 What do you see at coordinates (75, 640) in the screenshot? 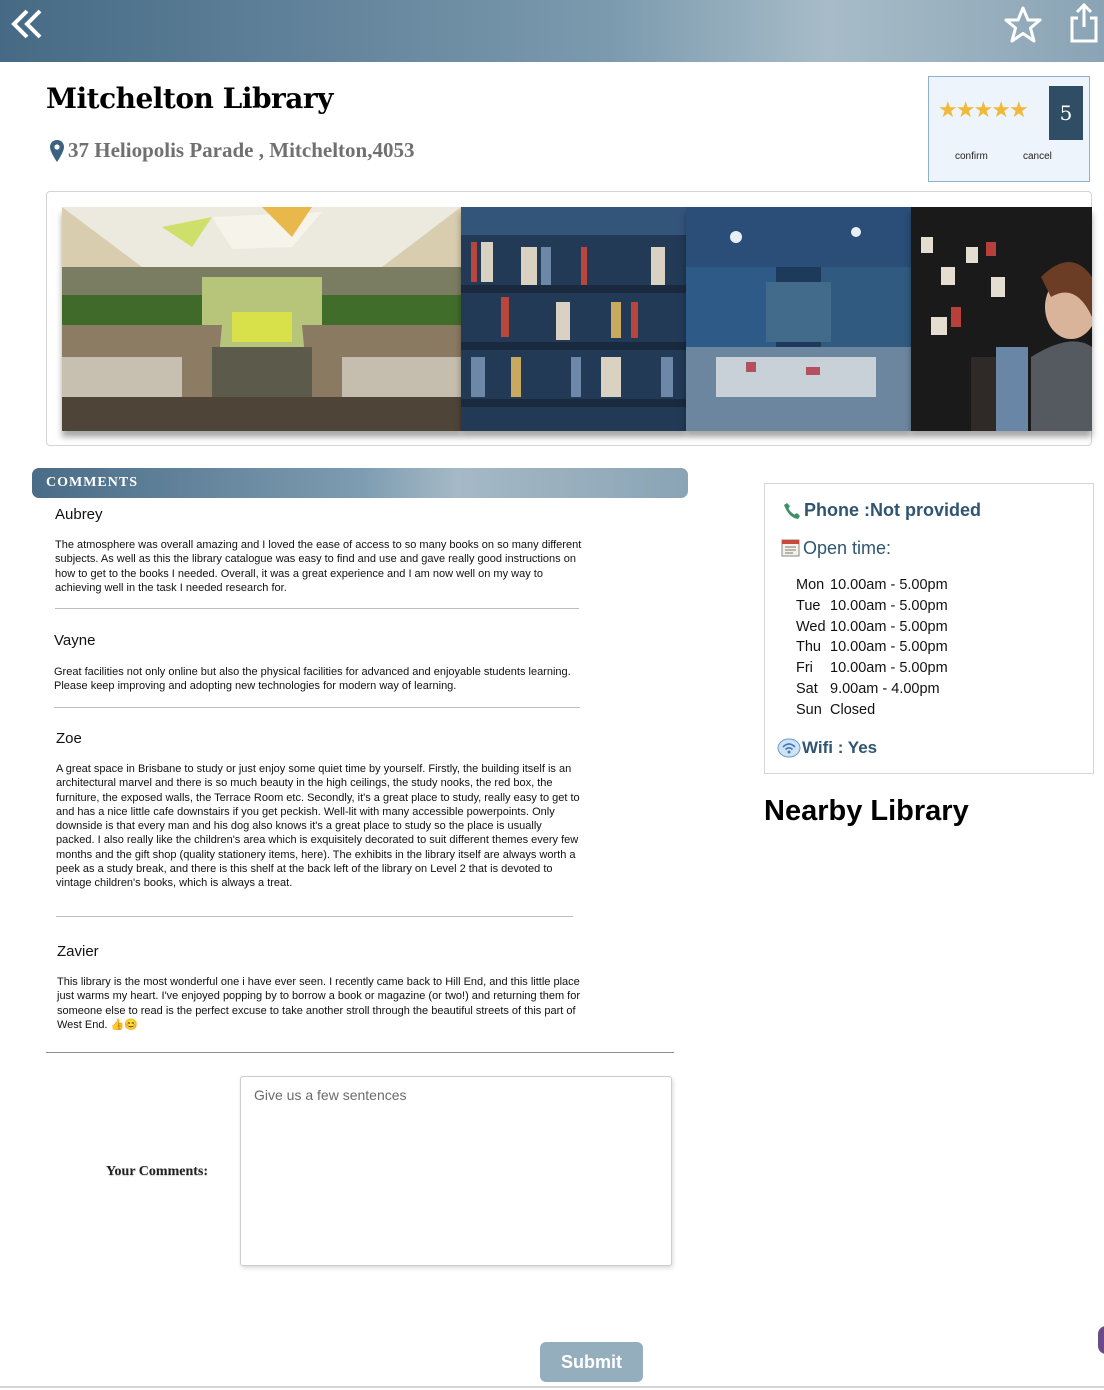
I see `comment-author: Vayne` at bounding box center [75, 640].